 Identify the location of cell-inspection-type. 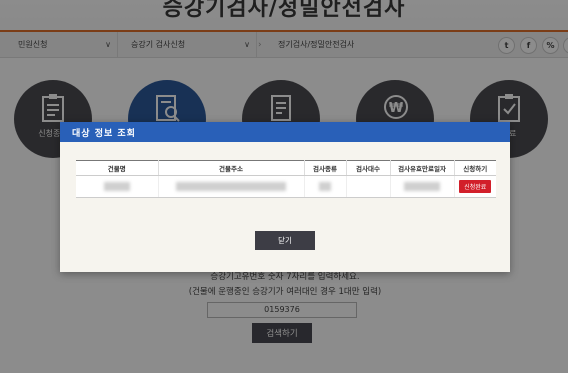
(325, 186).